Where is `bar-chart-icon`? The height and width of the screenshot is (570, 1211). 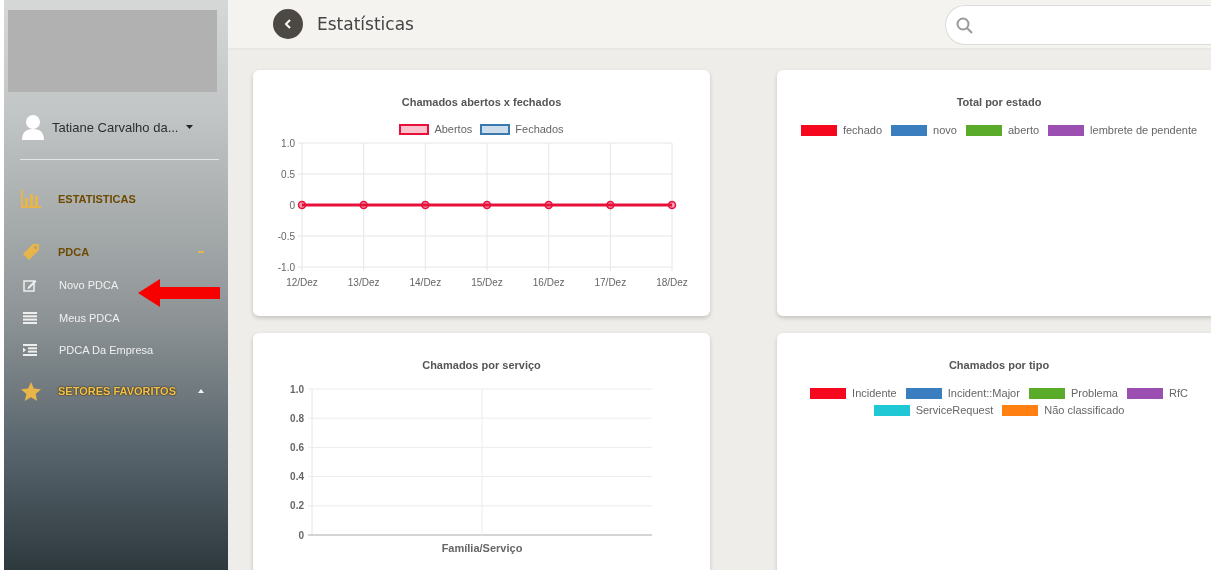
bar-chart-icon is located at coordinates (31, 199).